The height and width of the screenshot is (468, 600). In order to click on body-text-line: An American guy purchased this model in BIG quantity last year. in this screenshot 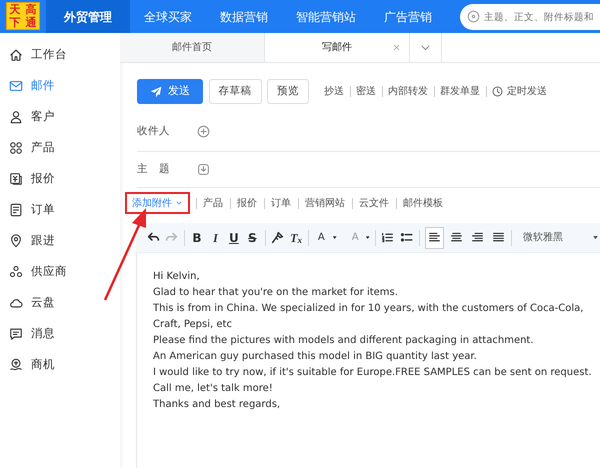, I will do `click(315, 357)`.